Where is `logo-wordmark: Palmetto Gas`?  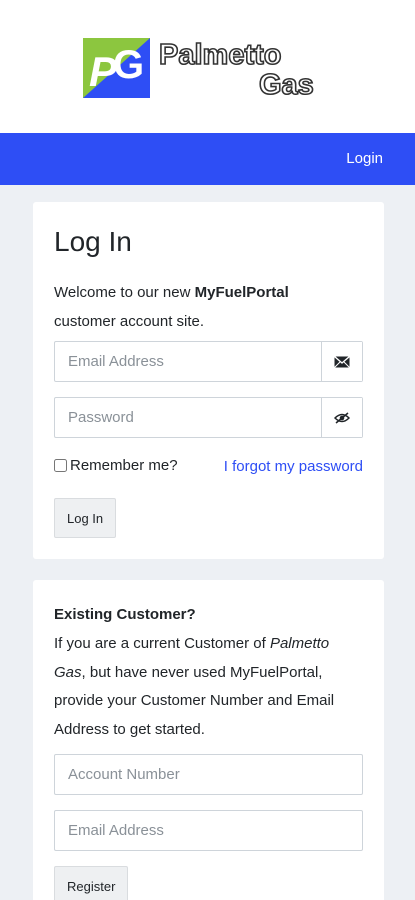 logo-wordmark: Palmetto Gas is located at coordinates (237, 69).